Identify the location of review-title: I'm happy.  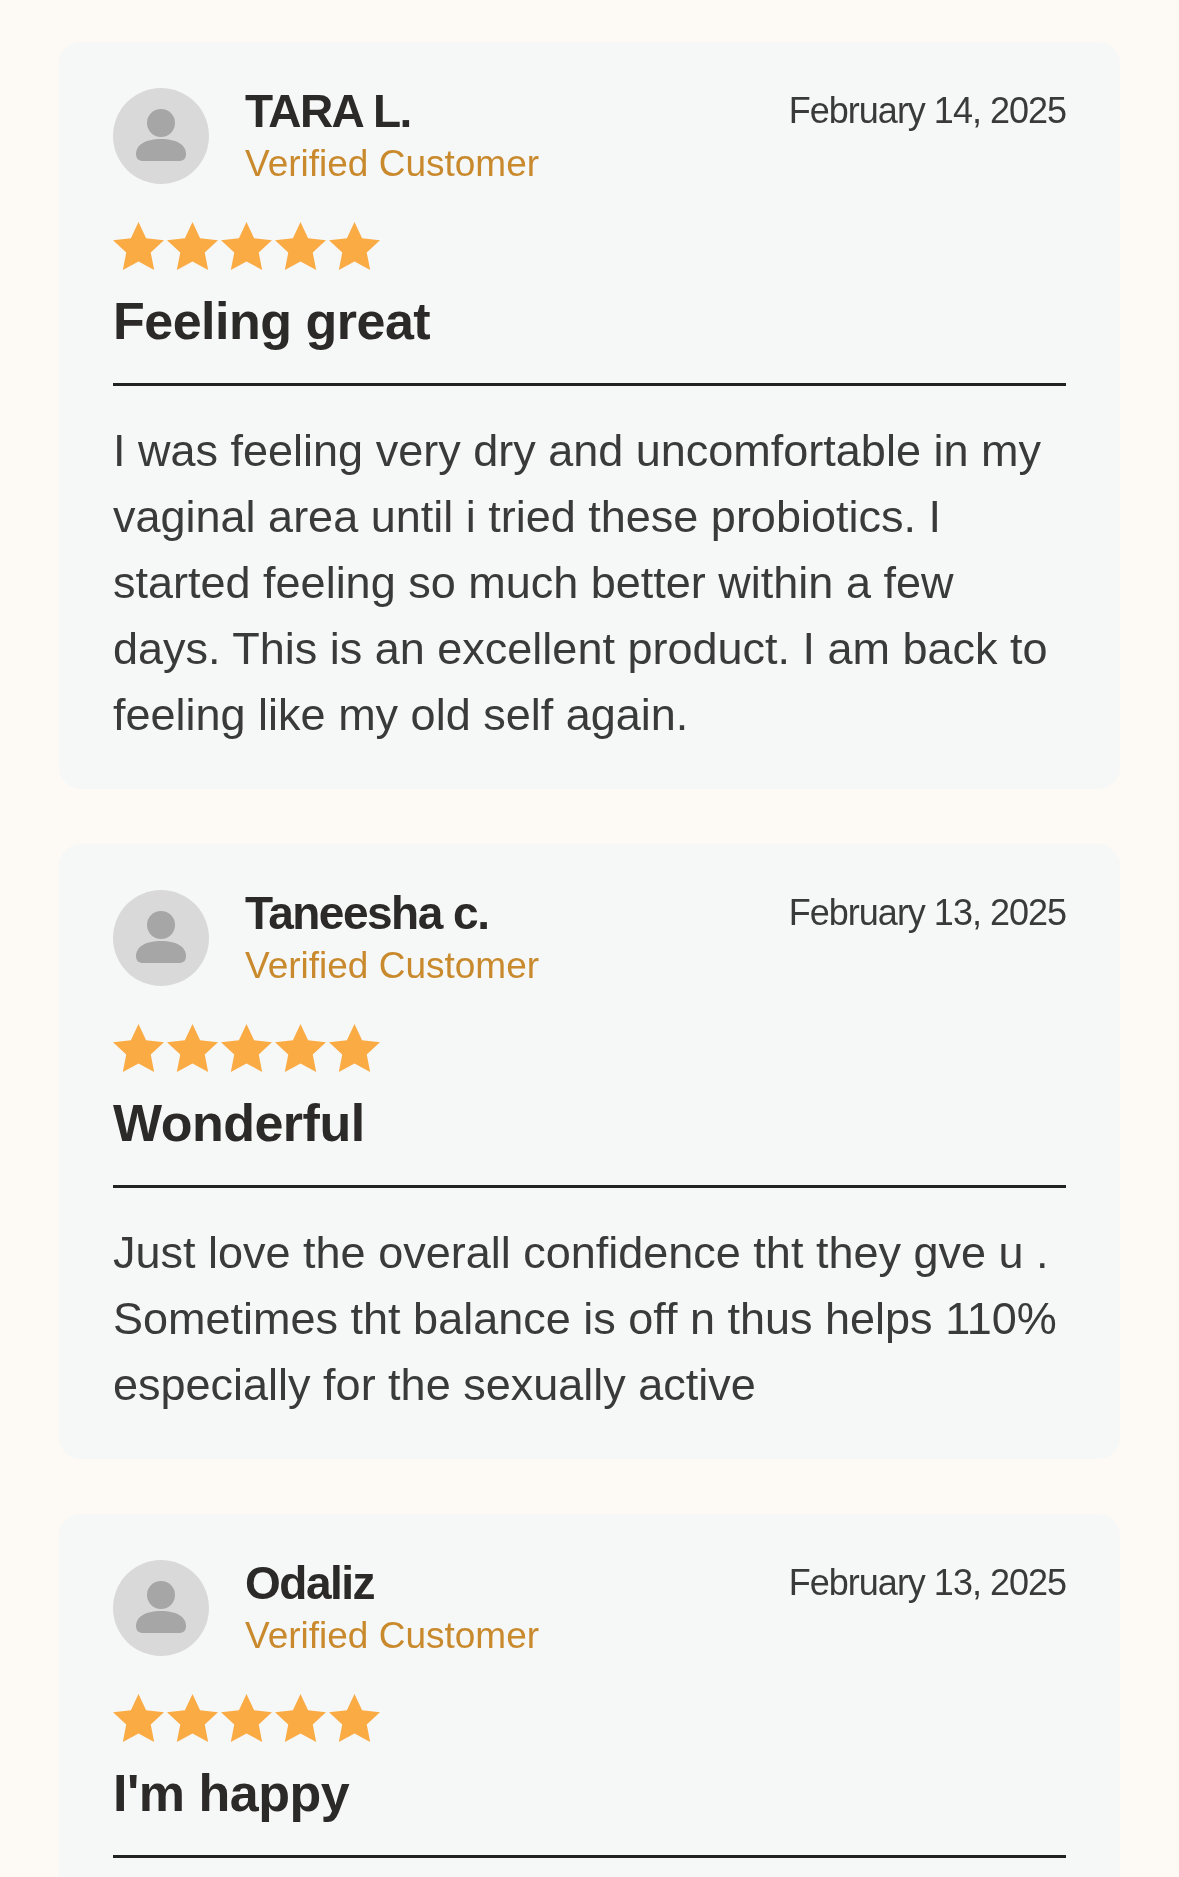
(231, 1793).